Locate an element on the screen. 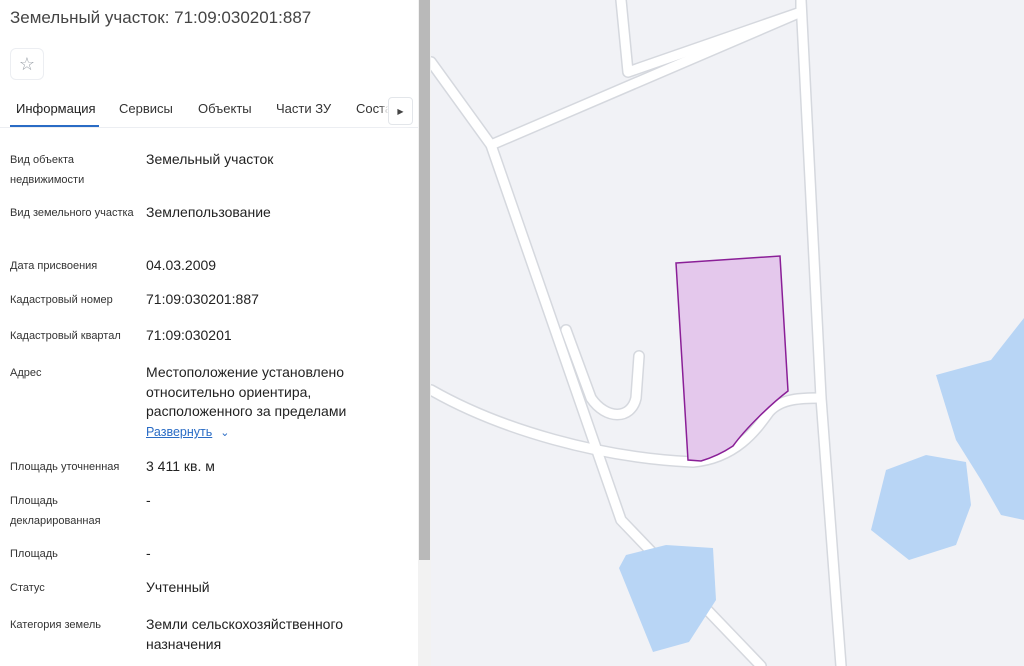 This screenshot has height=666, width=1024. info-value: 71:09:030201:887 is located at coordinates (202, 299).